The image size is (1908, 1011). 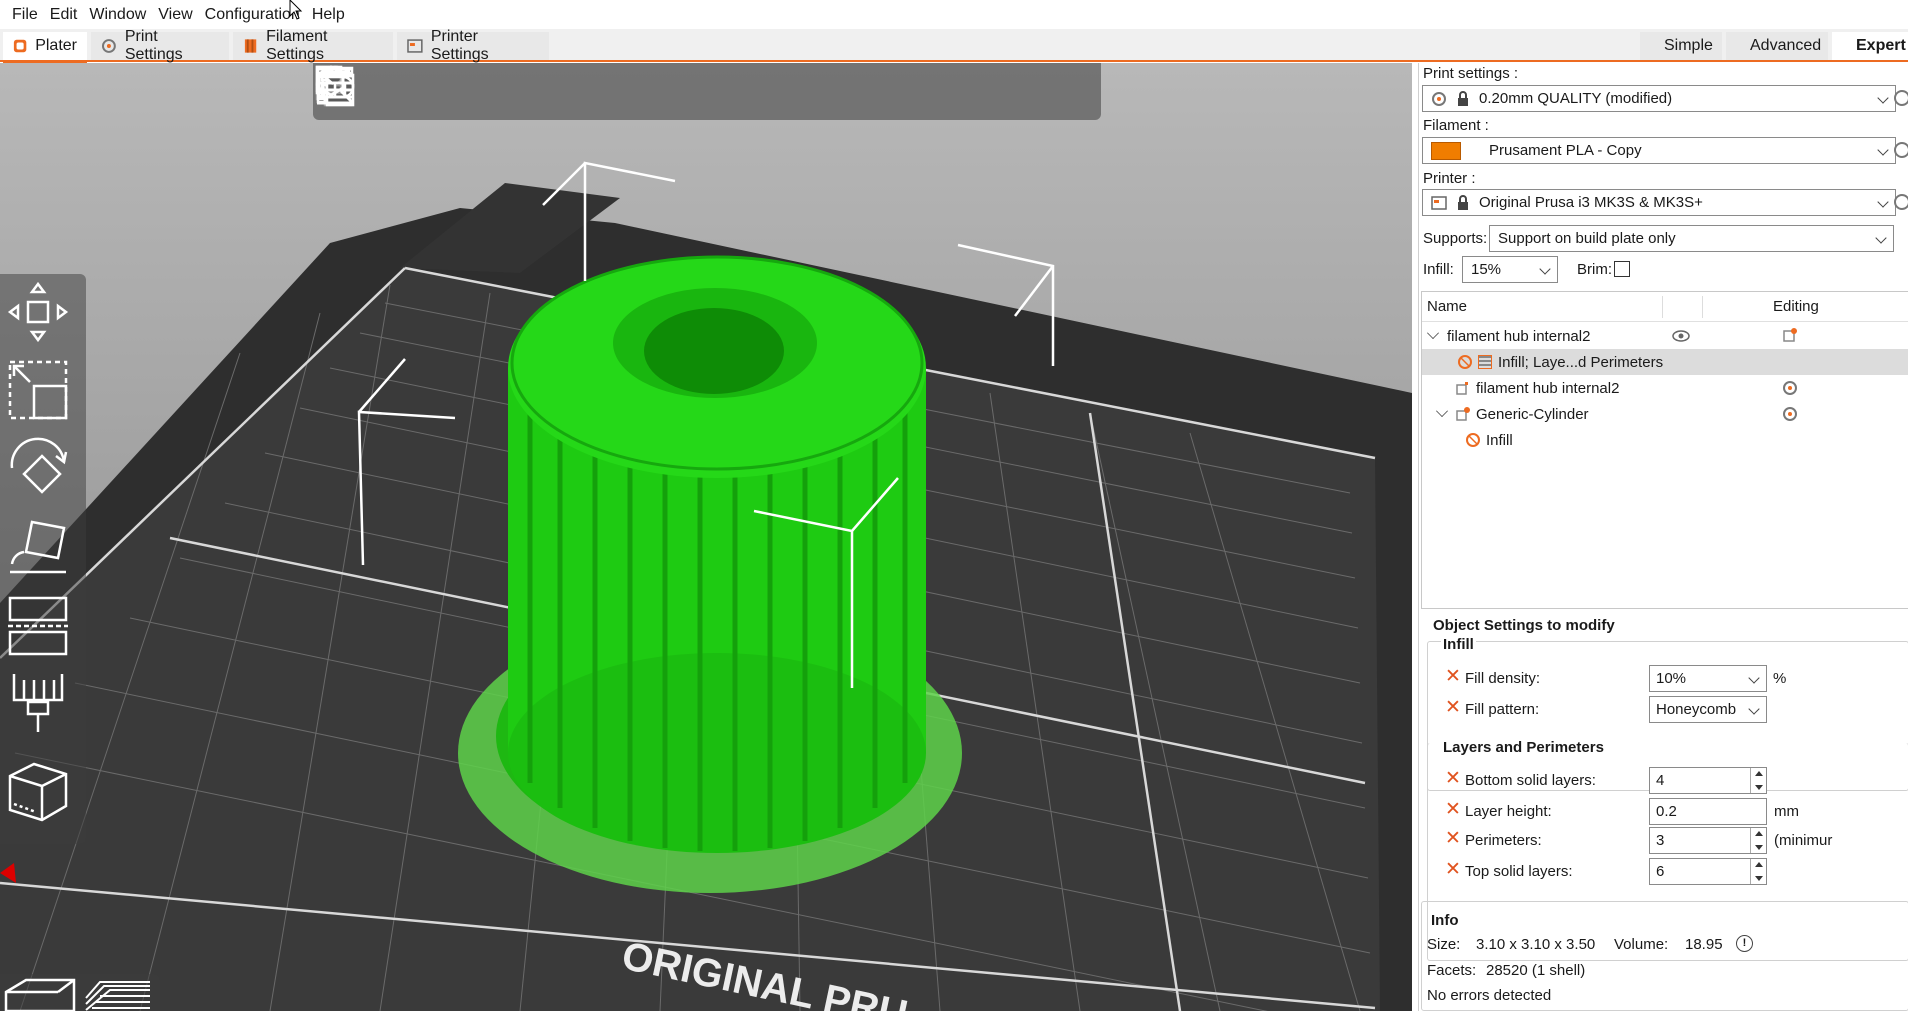 I want to click on part-row: filament hub internal2, so click(x=1665, y=388).